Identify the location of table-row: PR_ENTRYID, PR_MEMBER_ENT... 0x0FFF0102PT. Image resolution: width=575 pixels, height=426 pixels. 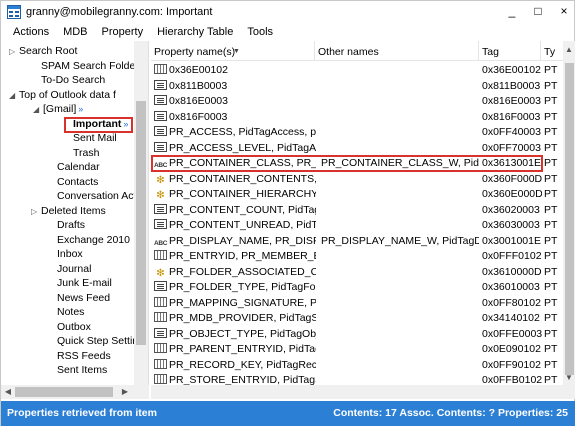
(357, 256).